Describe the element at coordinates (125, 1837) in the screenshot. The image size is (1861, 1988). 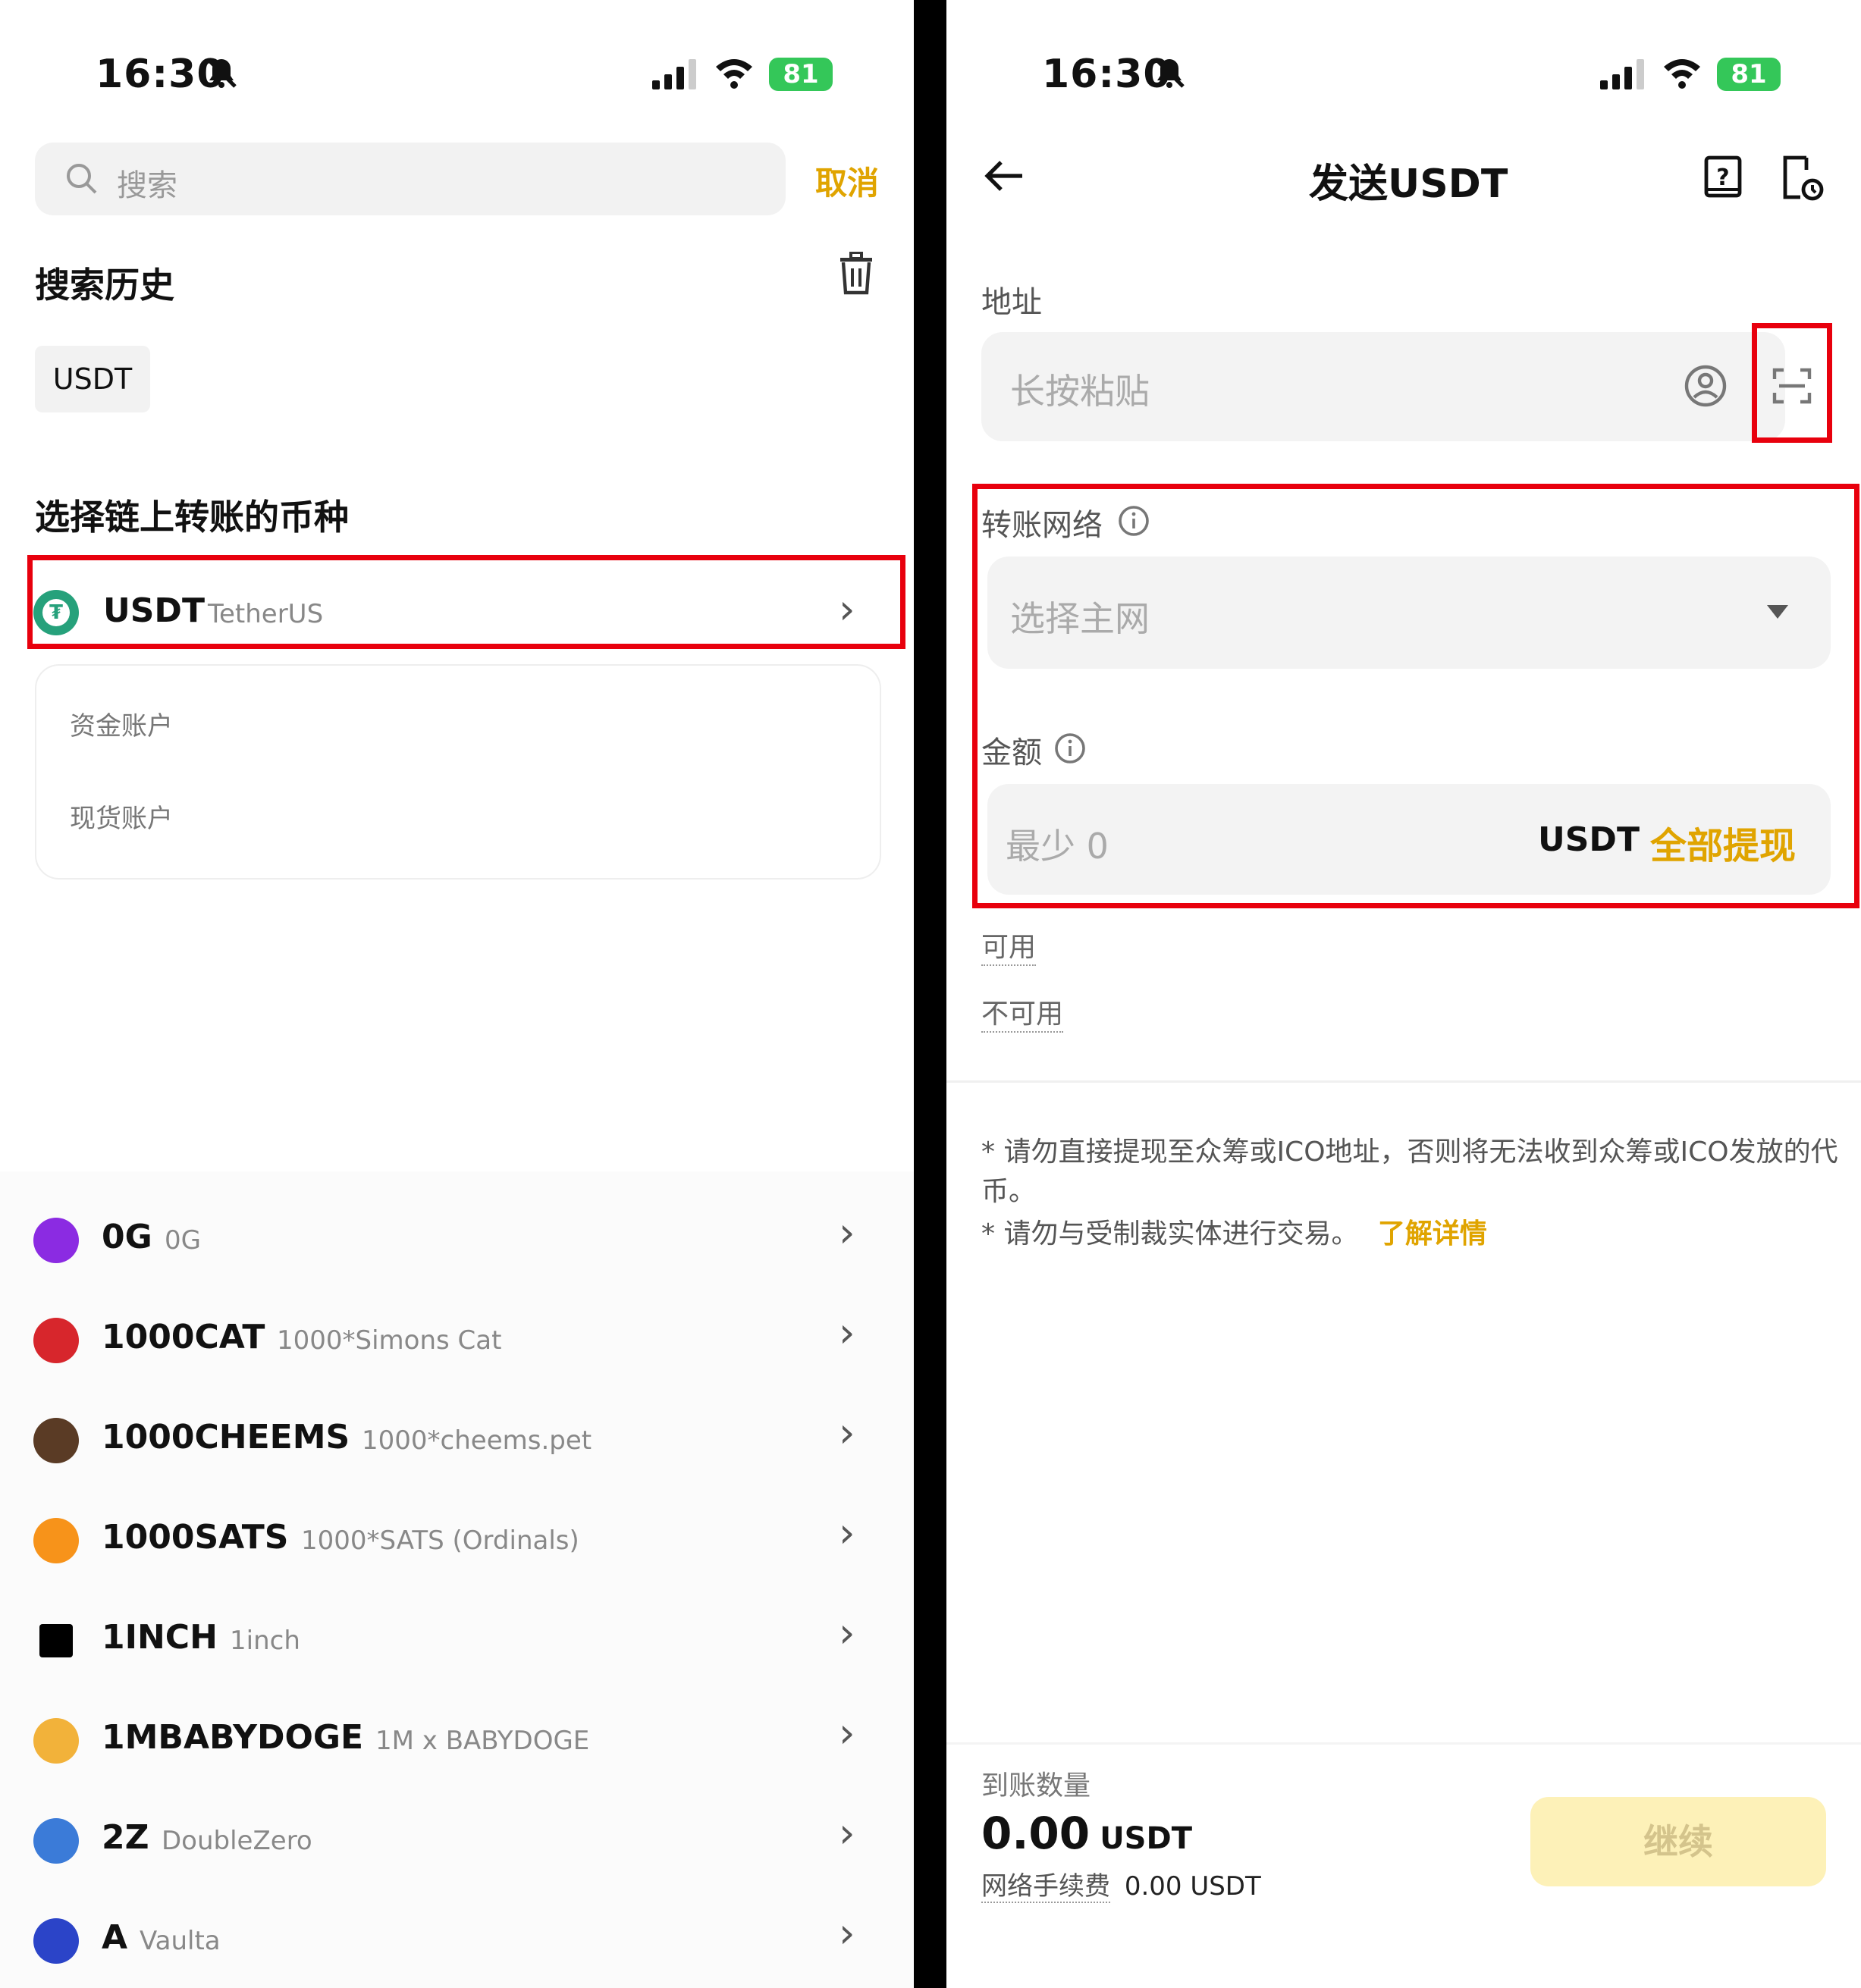
I see `coin-symbol: 2Z` at that location.